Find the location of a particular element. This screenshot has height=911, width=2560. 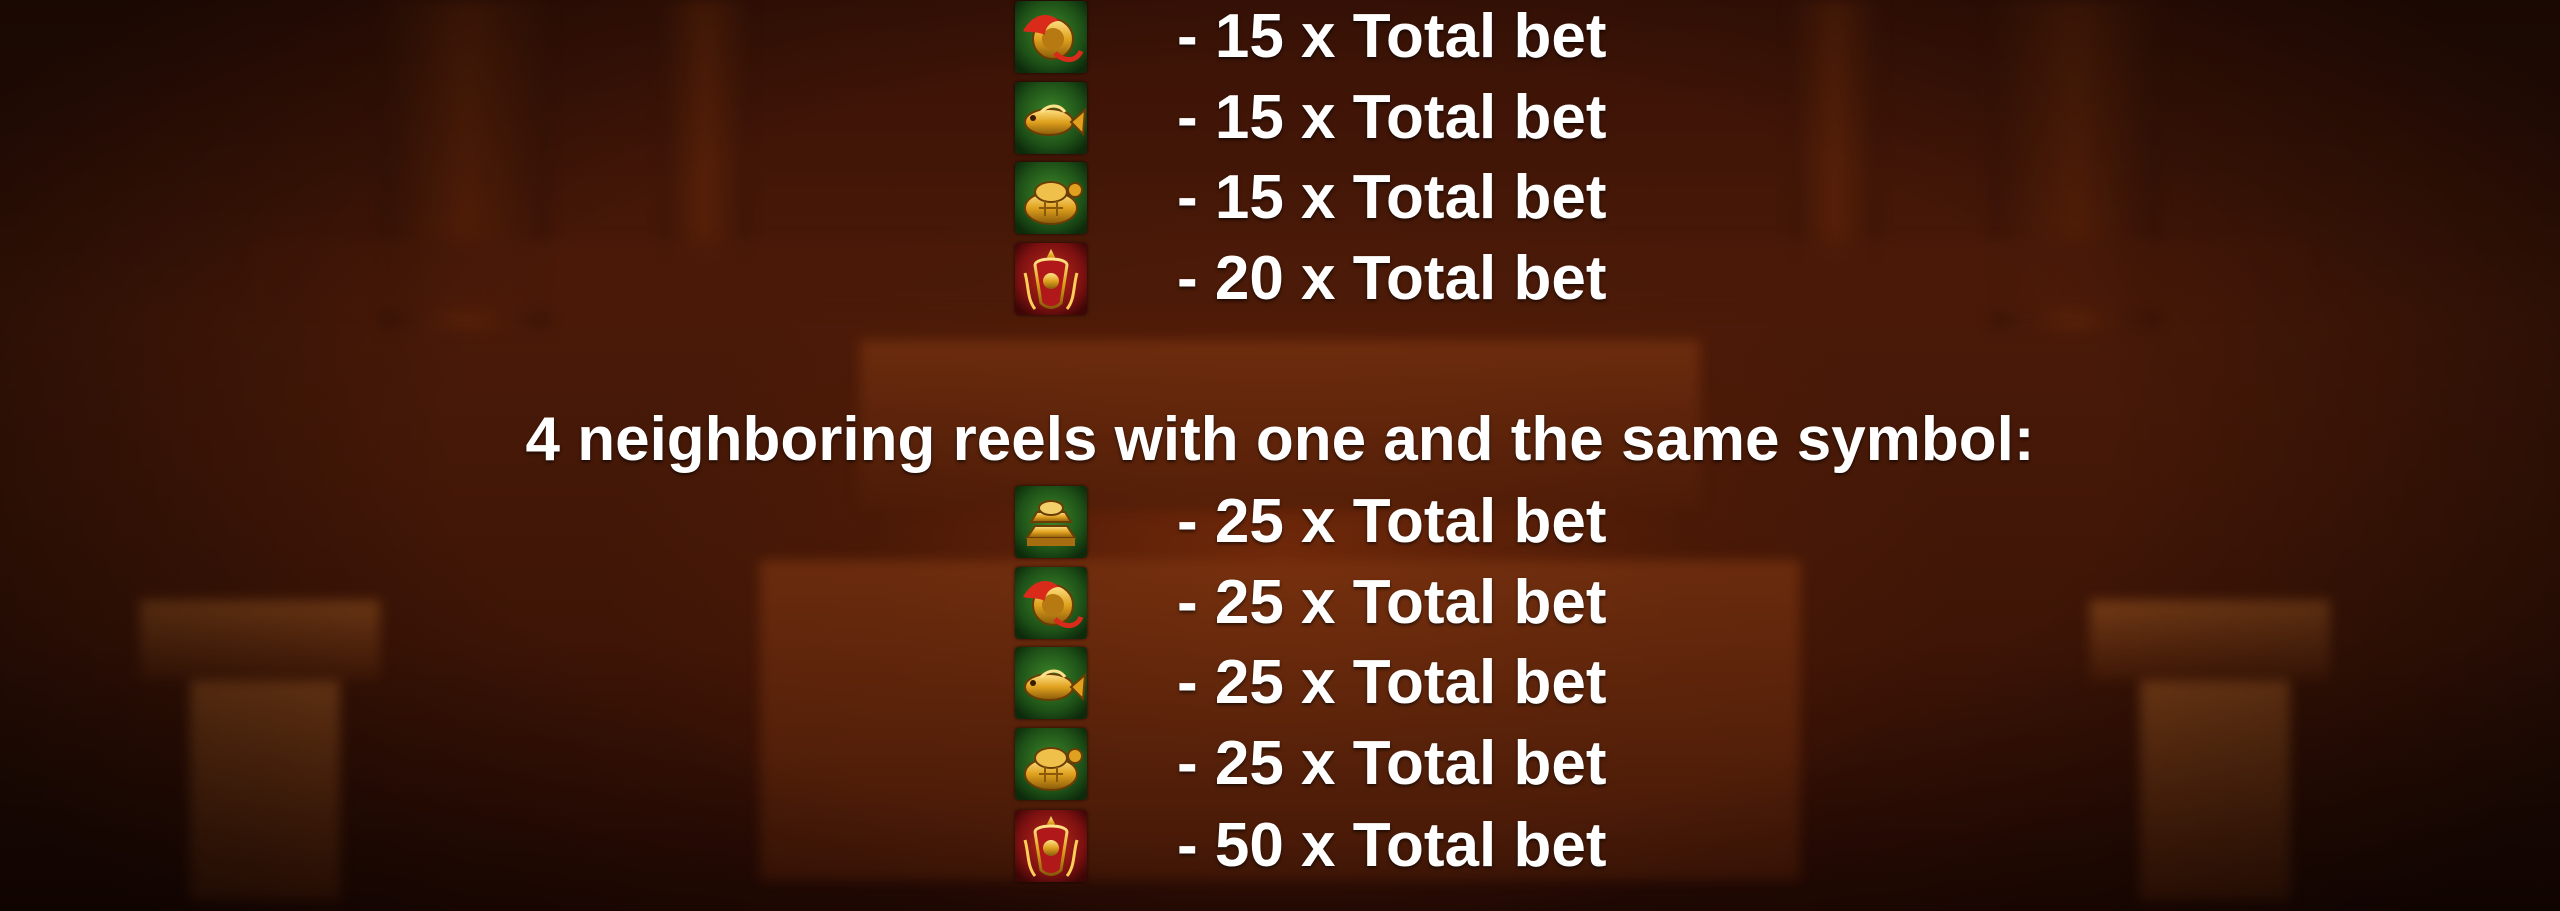

payout-row: - 50 x Total bet is located at coordinates (1311, 846).